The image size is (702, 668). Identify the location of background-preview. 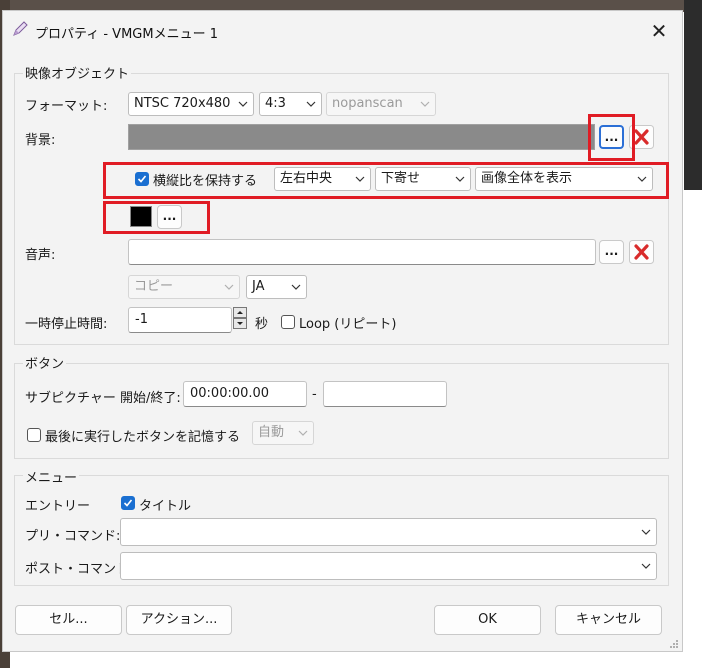
(361, 137).